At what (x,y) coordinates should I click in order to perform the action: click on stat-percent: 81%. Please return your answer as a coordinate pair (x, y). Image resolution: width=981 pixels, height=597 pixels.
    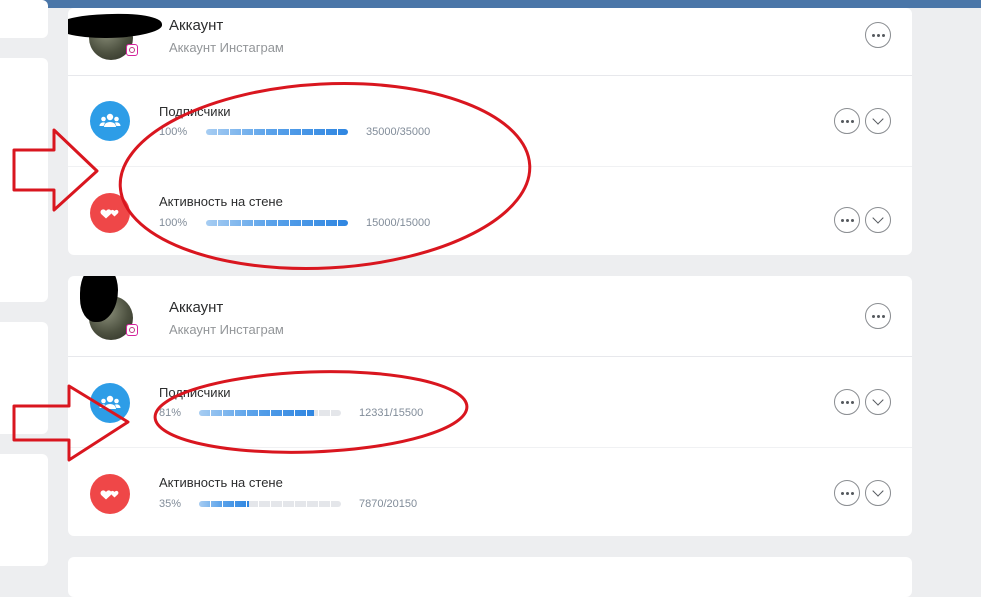
    Looking at the image, I should click on (170, 413).